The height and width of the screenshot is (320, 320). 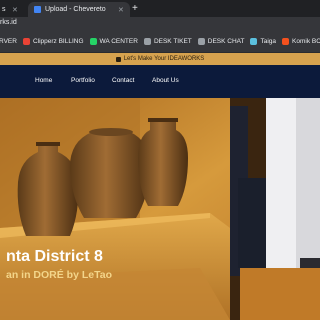 I want to click on bookmark-item: Clipperz BILLING, so click(x=53, y=41).